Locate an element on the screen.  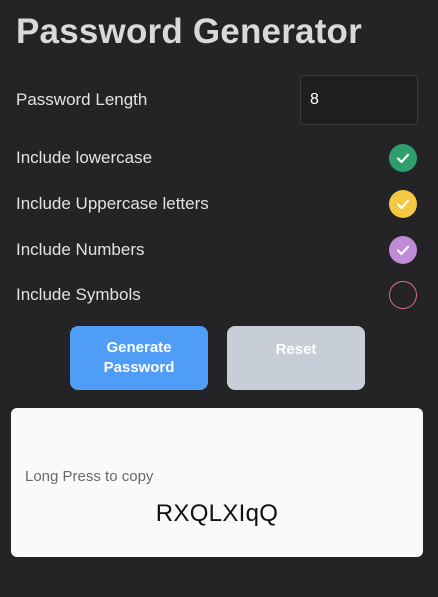
copy-hint: Long Press to copy is located at coordinates (89, 476).